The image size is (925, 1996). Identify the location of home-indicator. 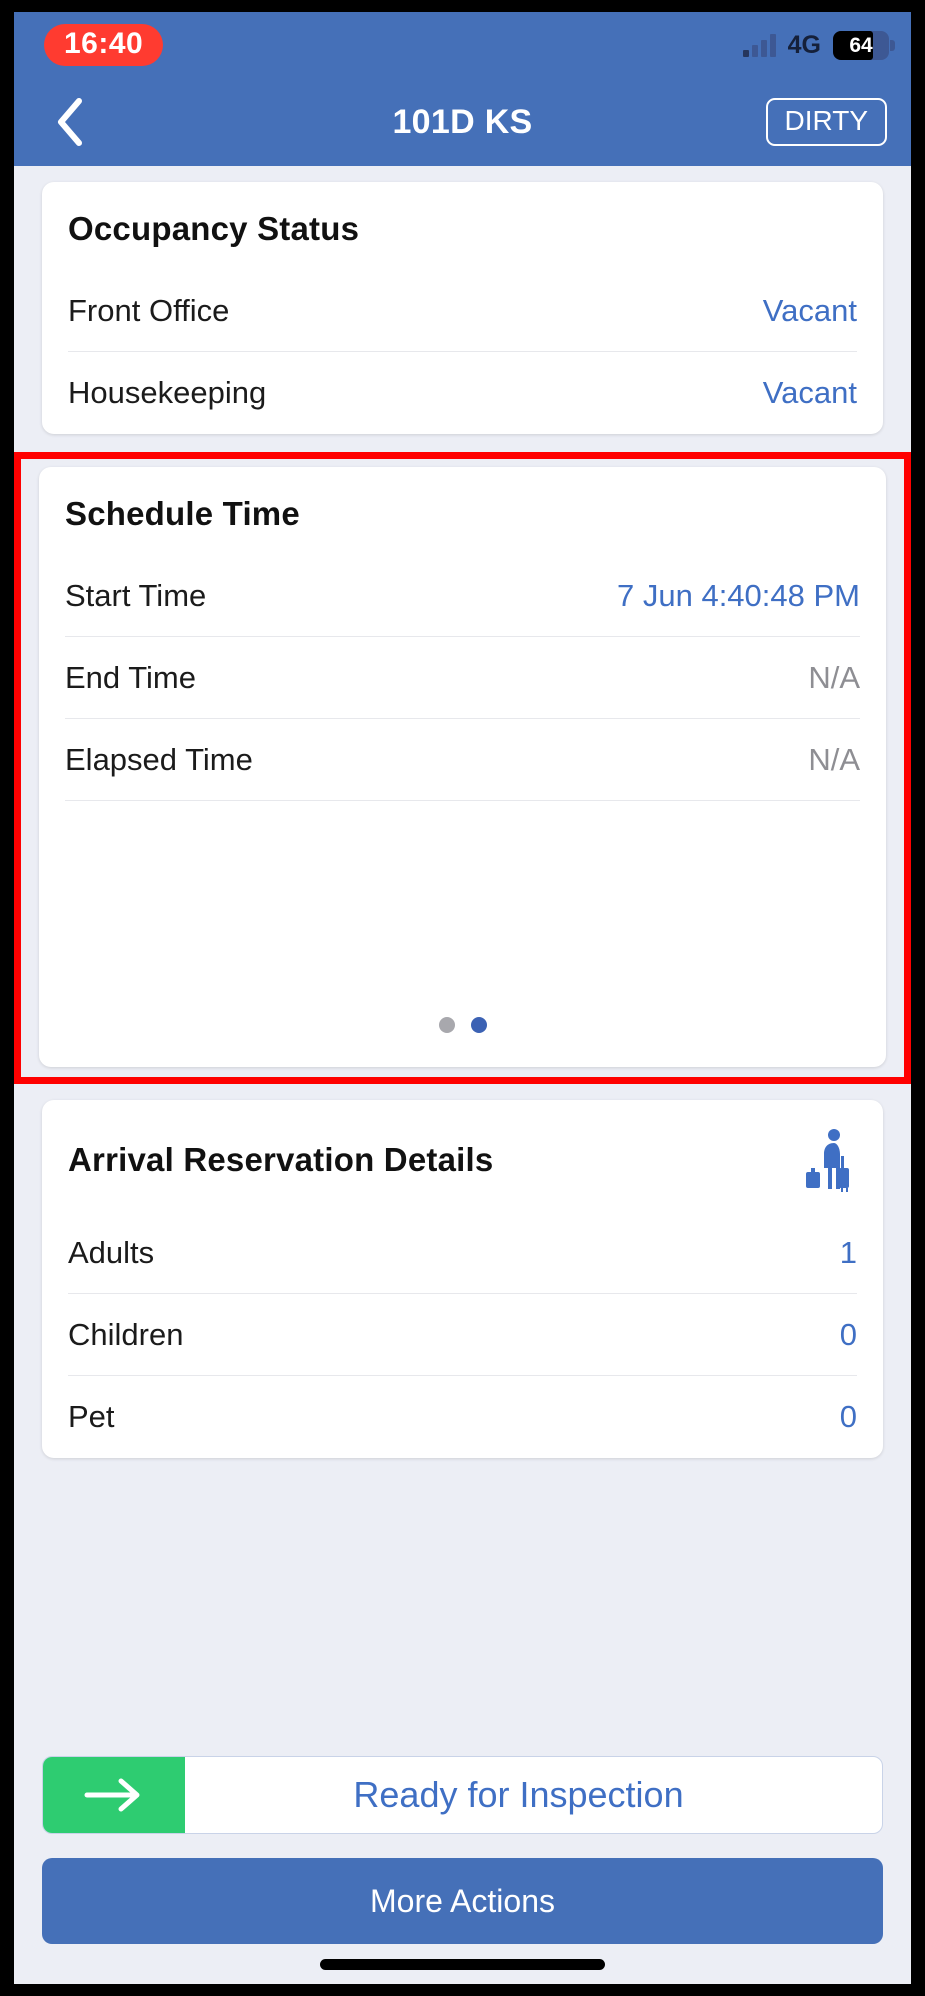
(462, 1964).